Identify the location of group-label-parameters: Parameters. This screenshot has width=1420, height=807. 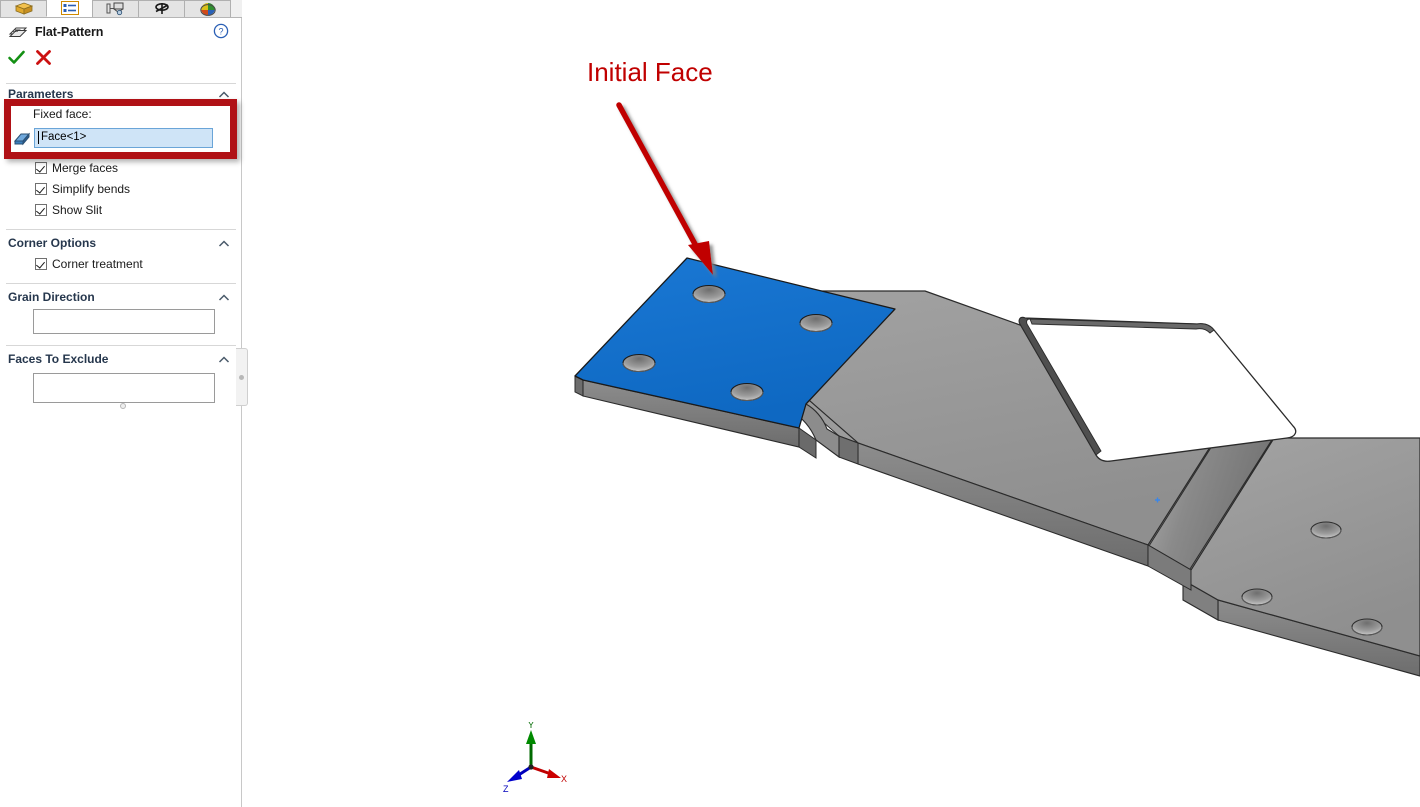
(41, 94).